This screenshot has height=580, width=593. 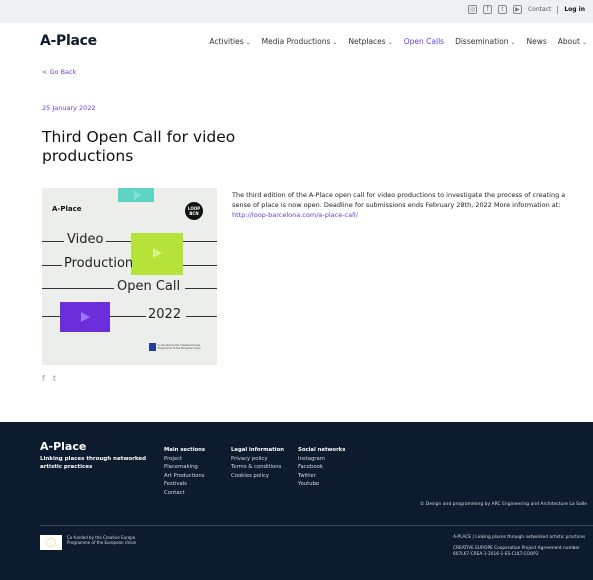 I want to click on footer-link-instagram: Instagram, so click(x=321, y=459).